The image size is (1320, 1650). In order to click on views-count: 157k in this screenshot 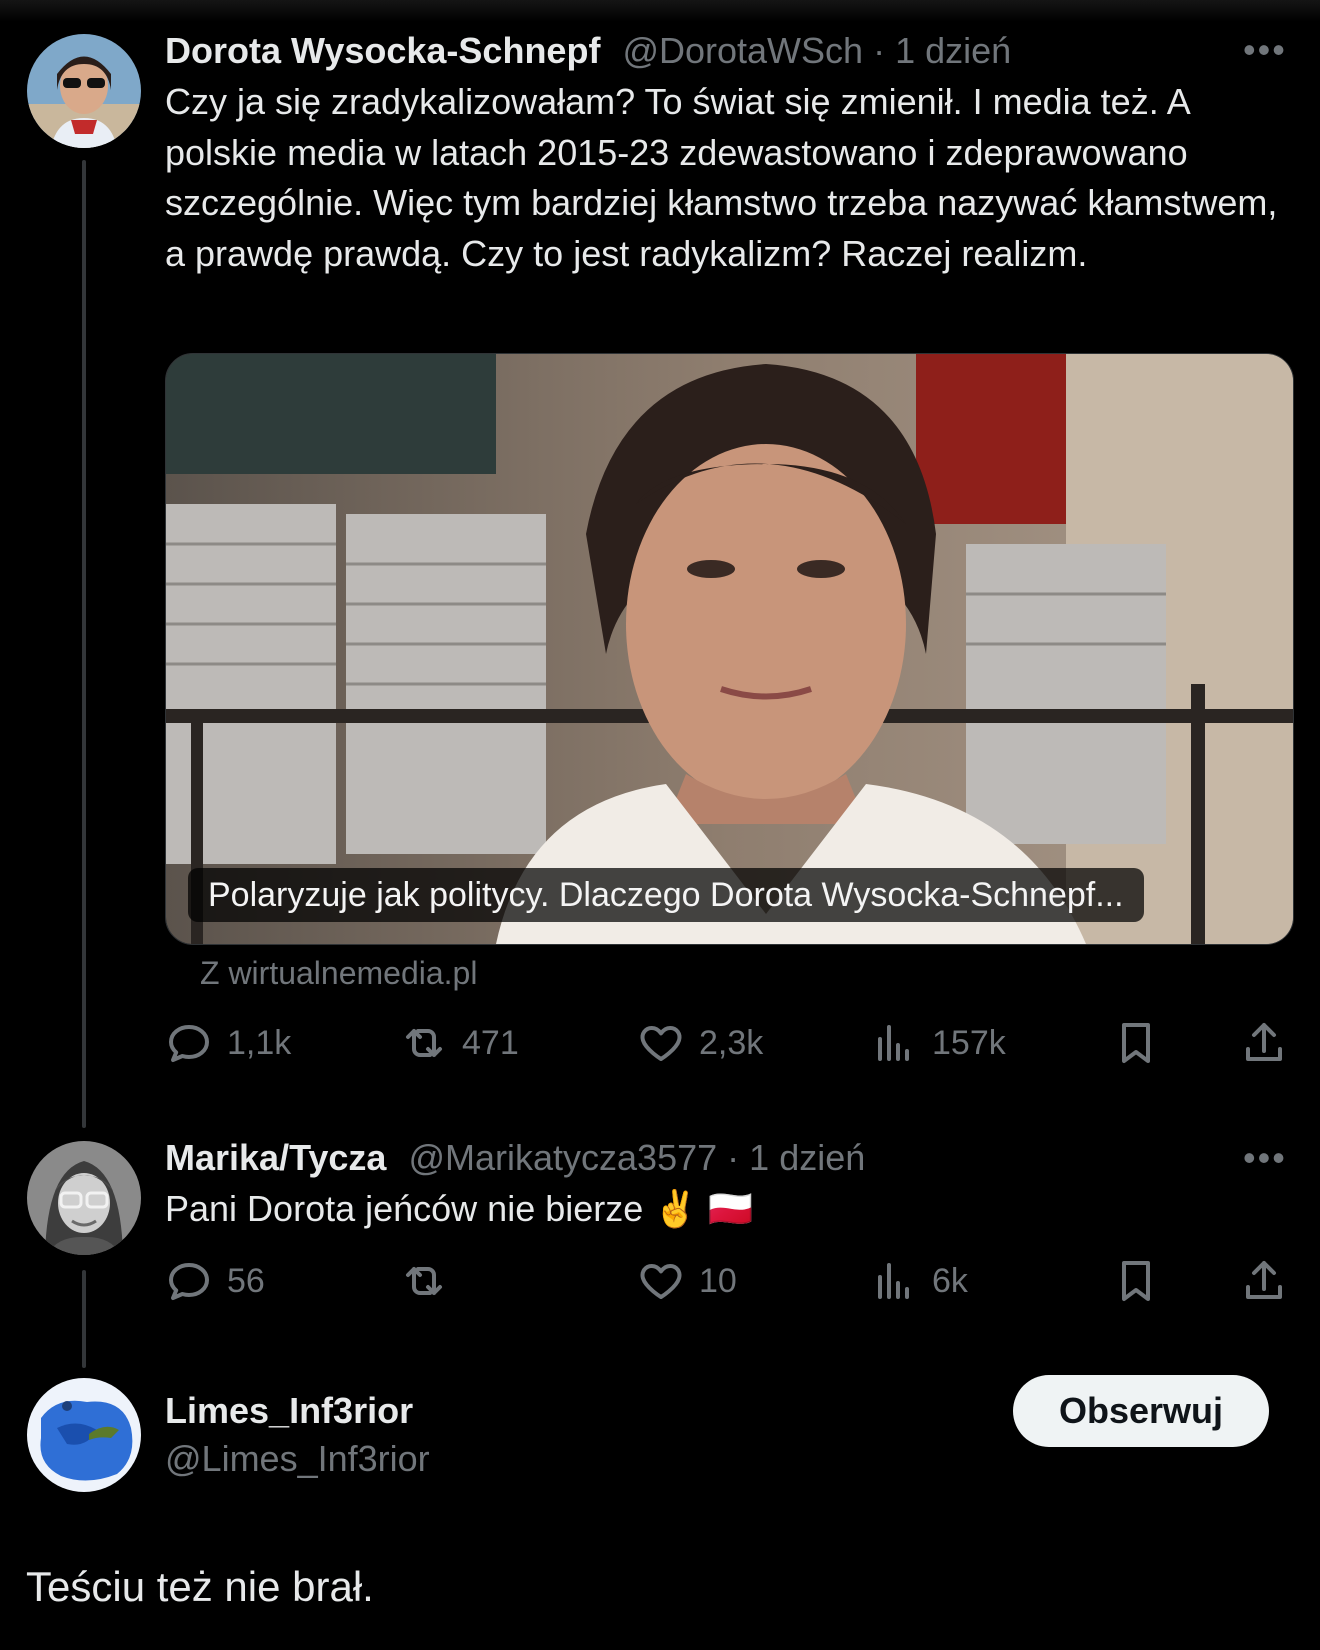, I will do `click(969, 1042)`.